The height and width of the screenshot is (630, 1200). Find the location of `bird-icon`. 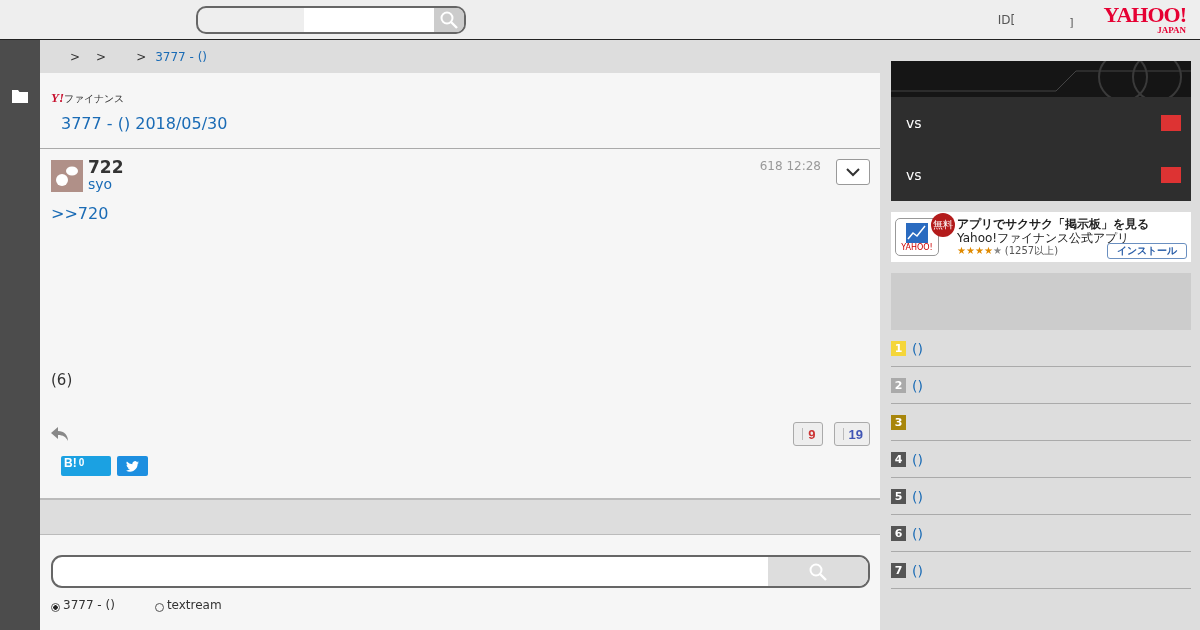

bird-icon is located at coordinates (132, 466).